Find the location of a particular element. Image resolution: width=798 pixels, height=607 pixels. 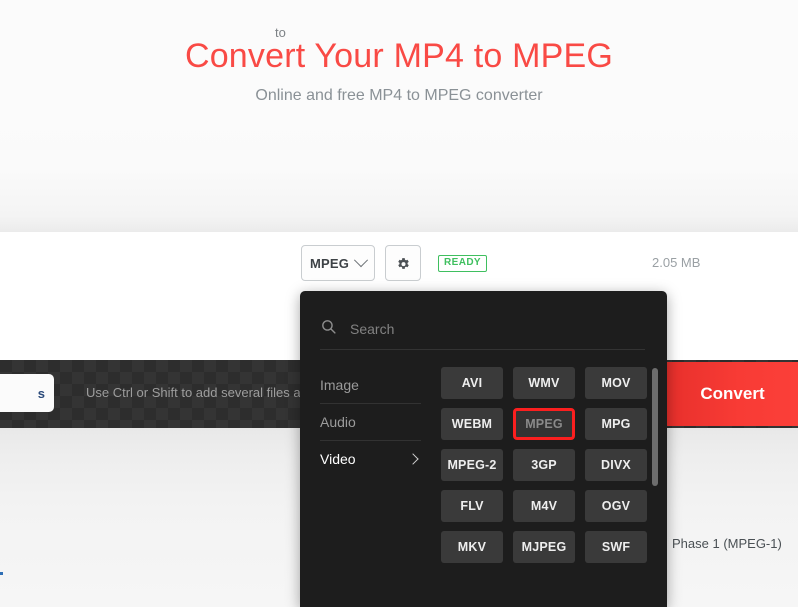

format-option-mpeg-2: MPEG-2 is located at coordinates (472, 465).